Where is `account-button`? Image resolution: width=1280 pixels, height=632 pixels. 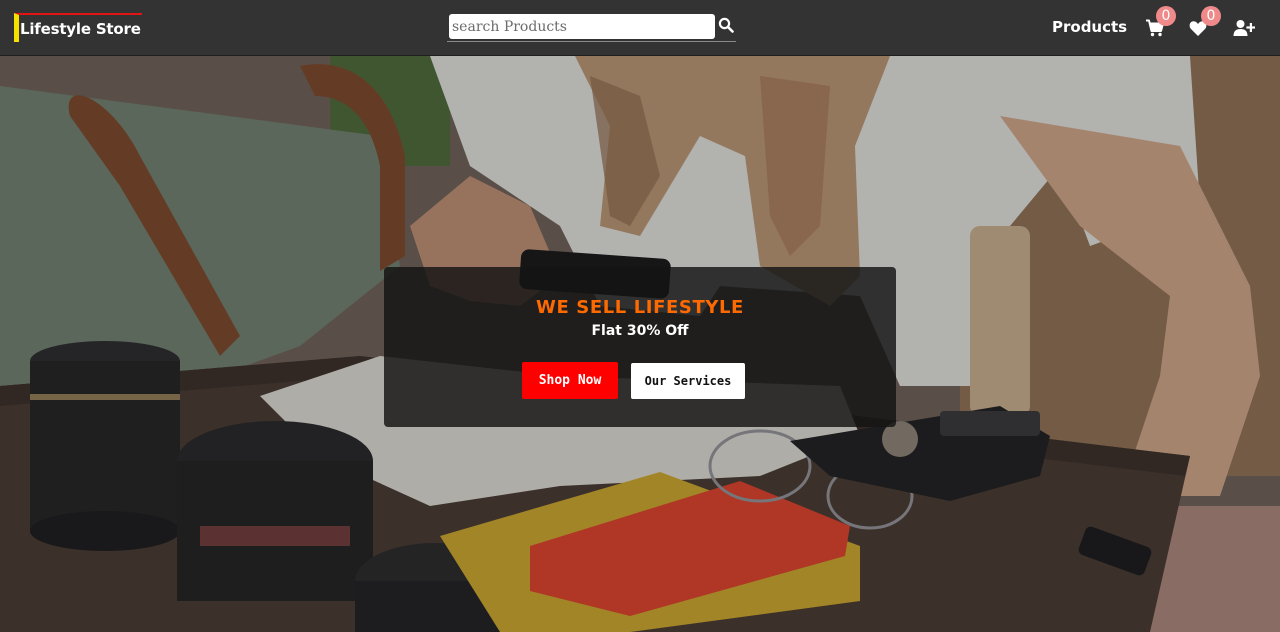
account-button is located at coordinates (1244, 28).